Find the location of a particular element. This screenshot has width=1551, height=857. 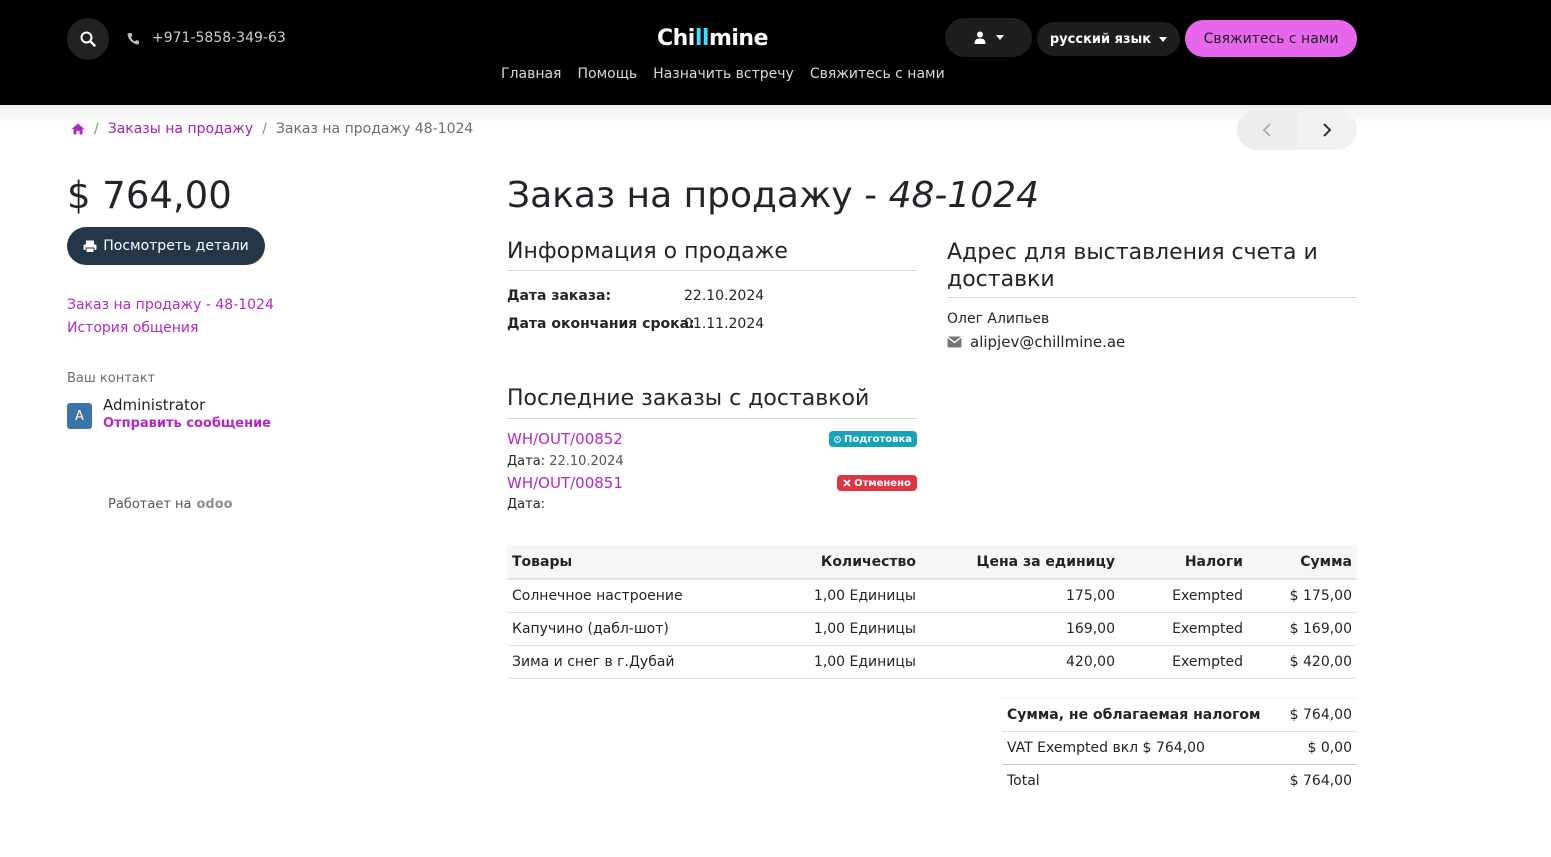

pager-prev-button is located at coordinates (1267, 130).